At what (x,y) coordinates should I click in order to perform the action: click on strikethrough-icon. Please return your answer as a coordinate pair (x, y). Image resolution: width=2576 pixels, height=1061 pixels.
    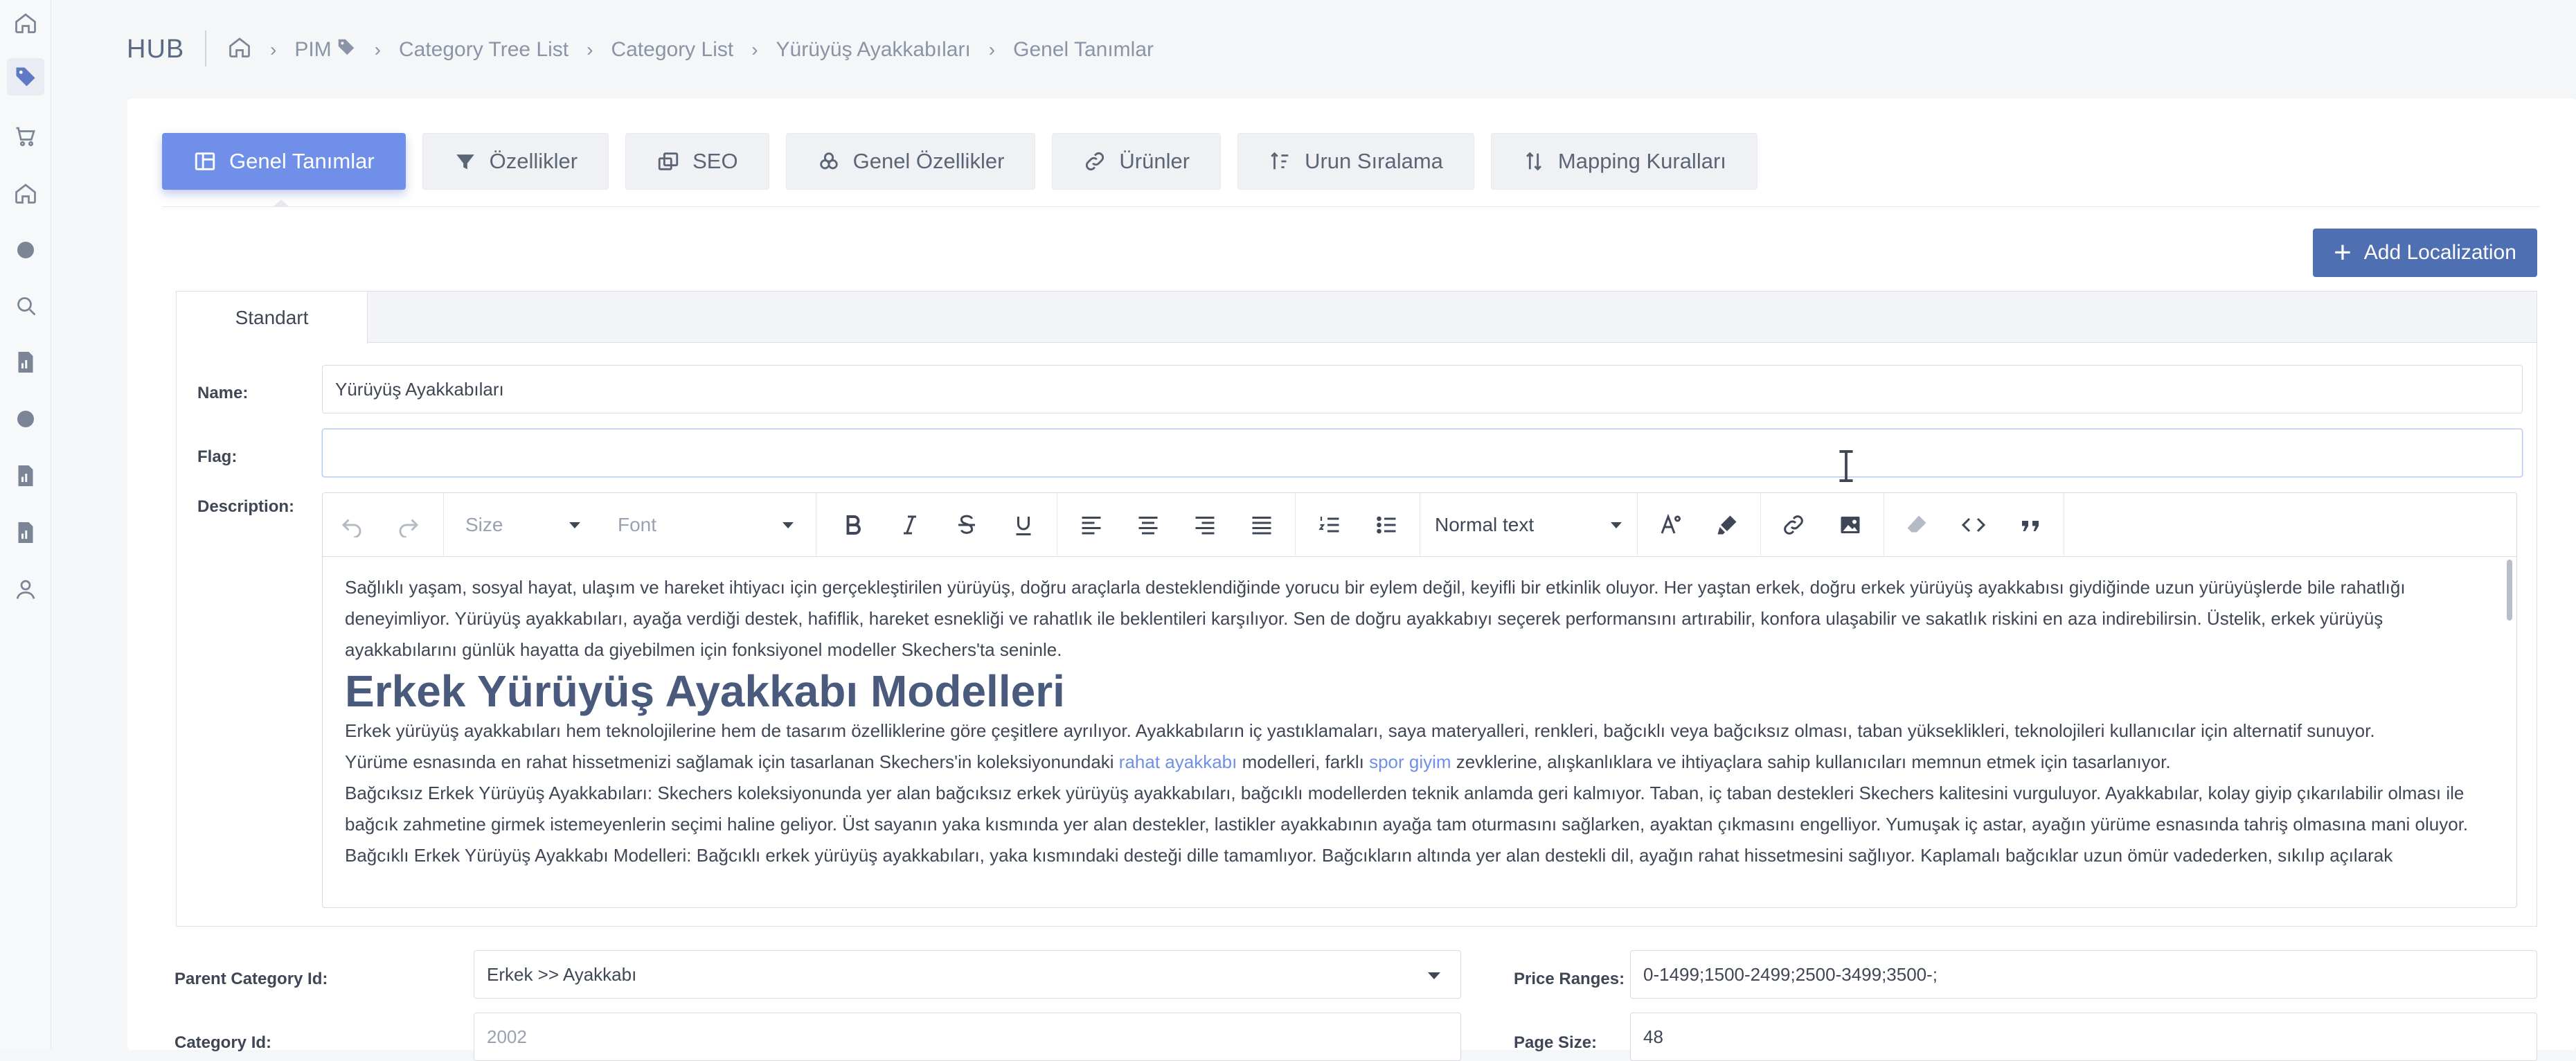
    Looking at the image, I should click on (967, 525).